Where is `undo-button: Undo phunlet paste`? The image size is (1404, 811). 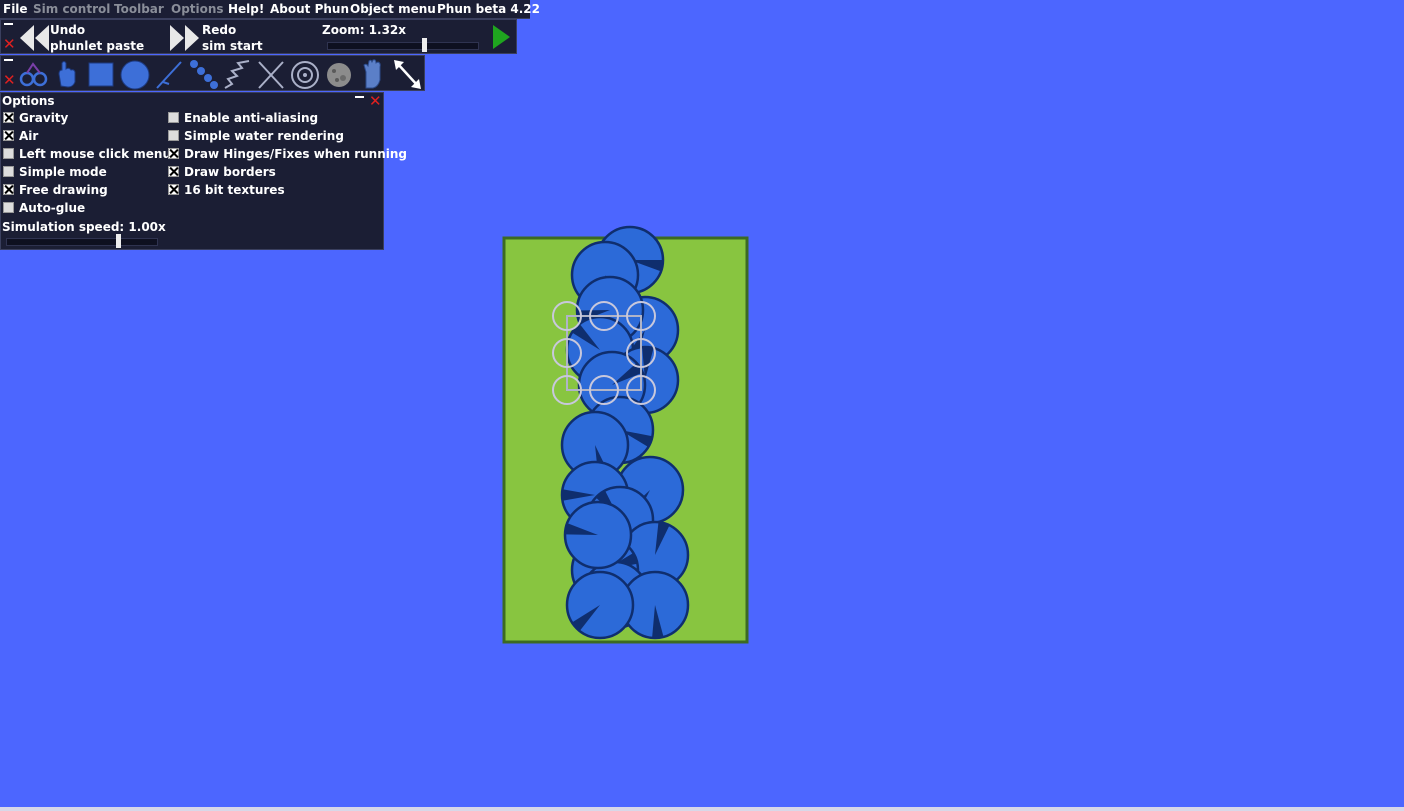 undo-button: Undo phunlet paste is located at coordinates (97, 38).